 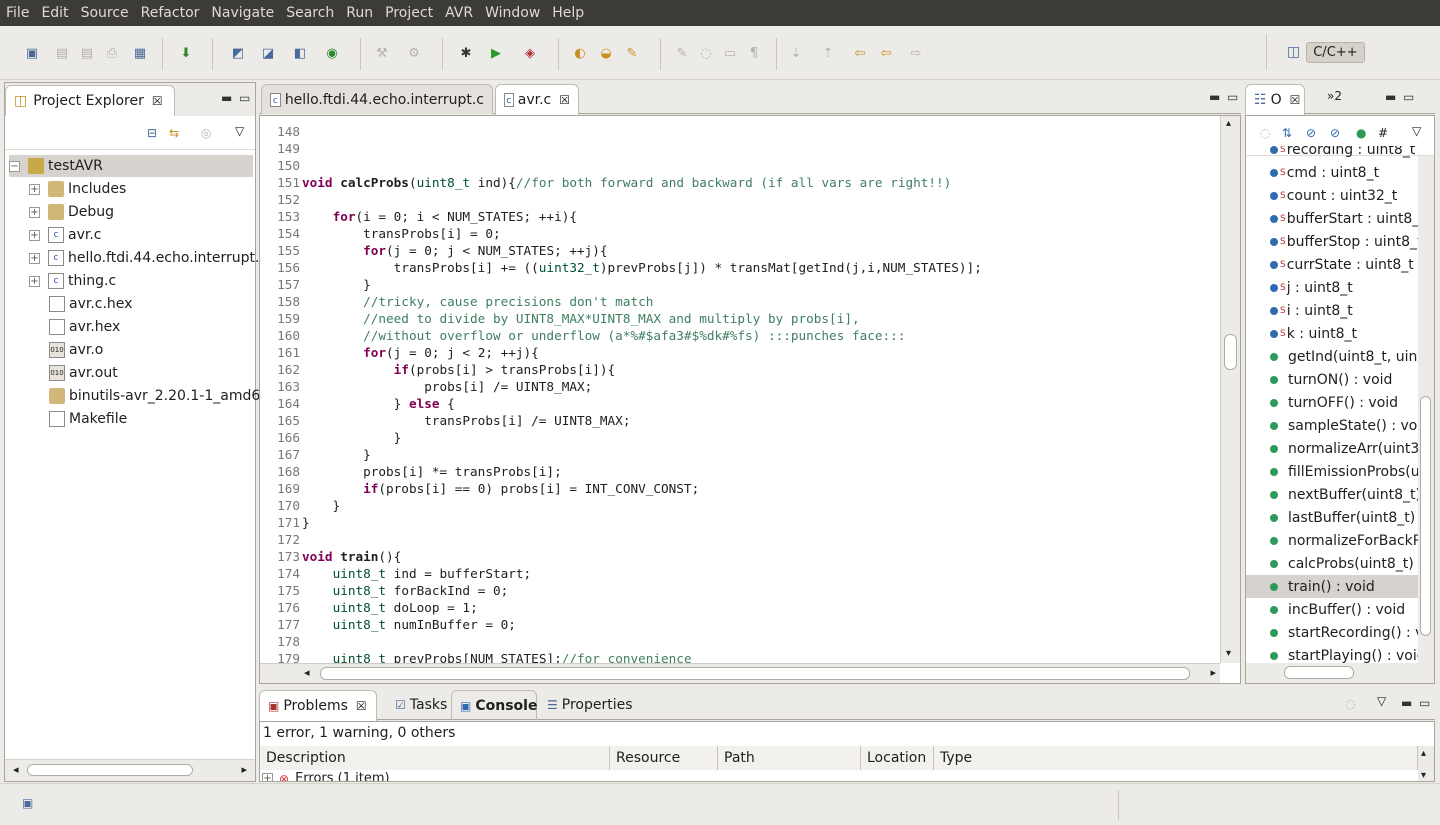 What do you see at coordinates (742, 556) in the screenshot?
I see `code-line: 173 void train(){` at bounding box center [742, 556].